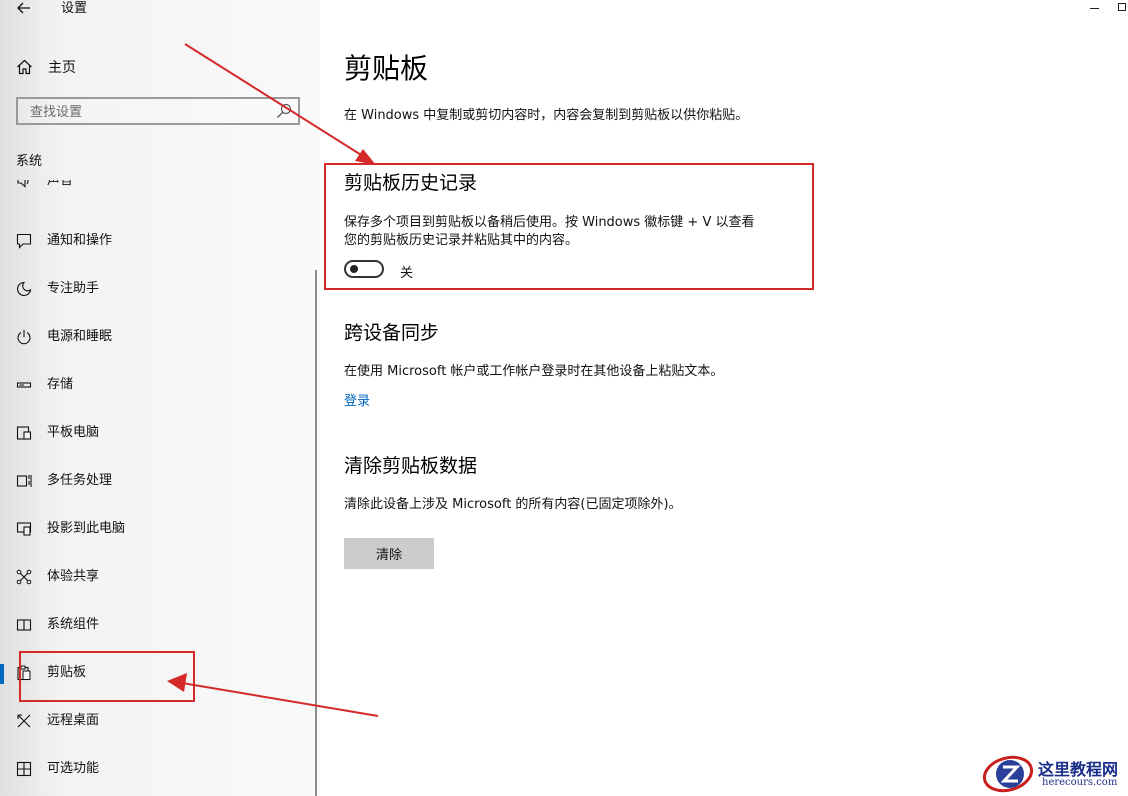  I want to click on back-button, so click(24, 9).